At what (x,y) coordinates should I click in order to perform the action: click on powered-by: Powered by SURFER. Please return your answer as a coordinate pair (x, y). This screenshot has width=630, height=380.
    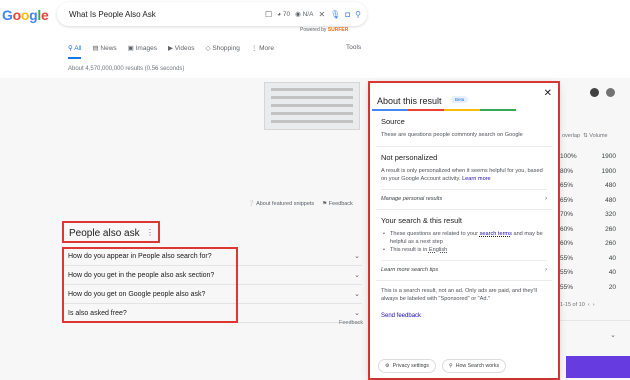
    Looking at the image, I should click on (324, 30).